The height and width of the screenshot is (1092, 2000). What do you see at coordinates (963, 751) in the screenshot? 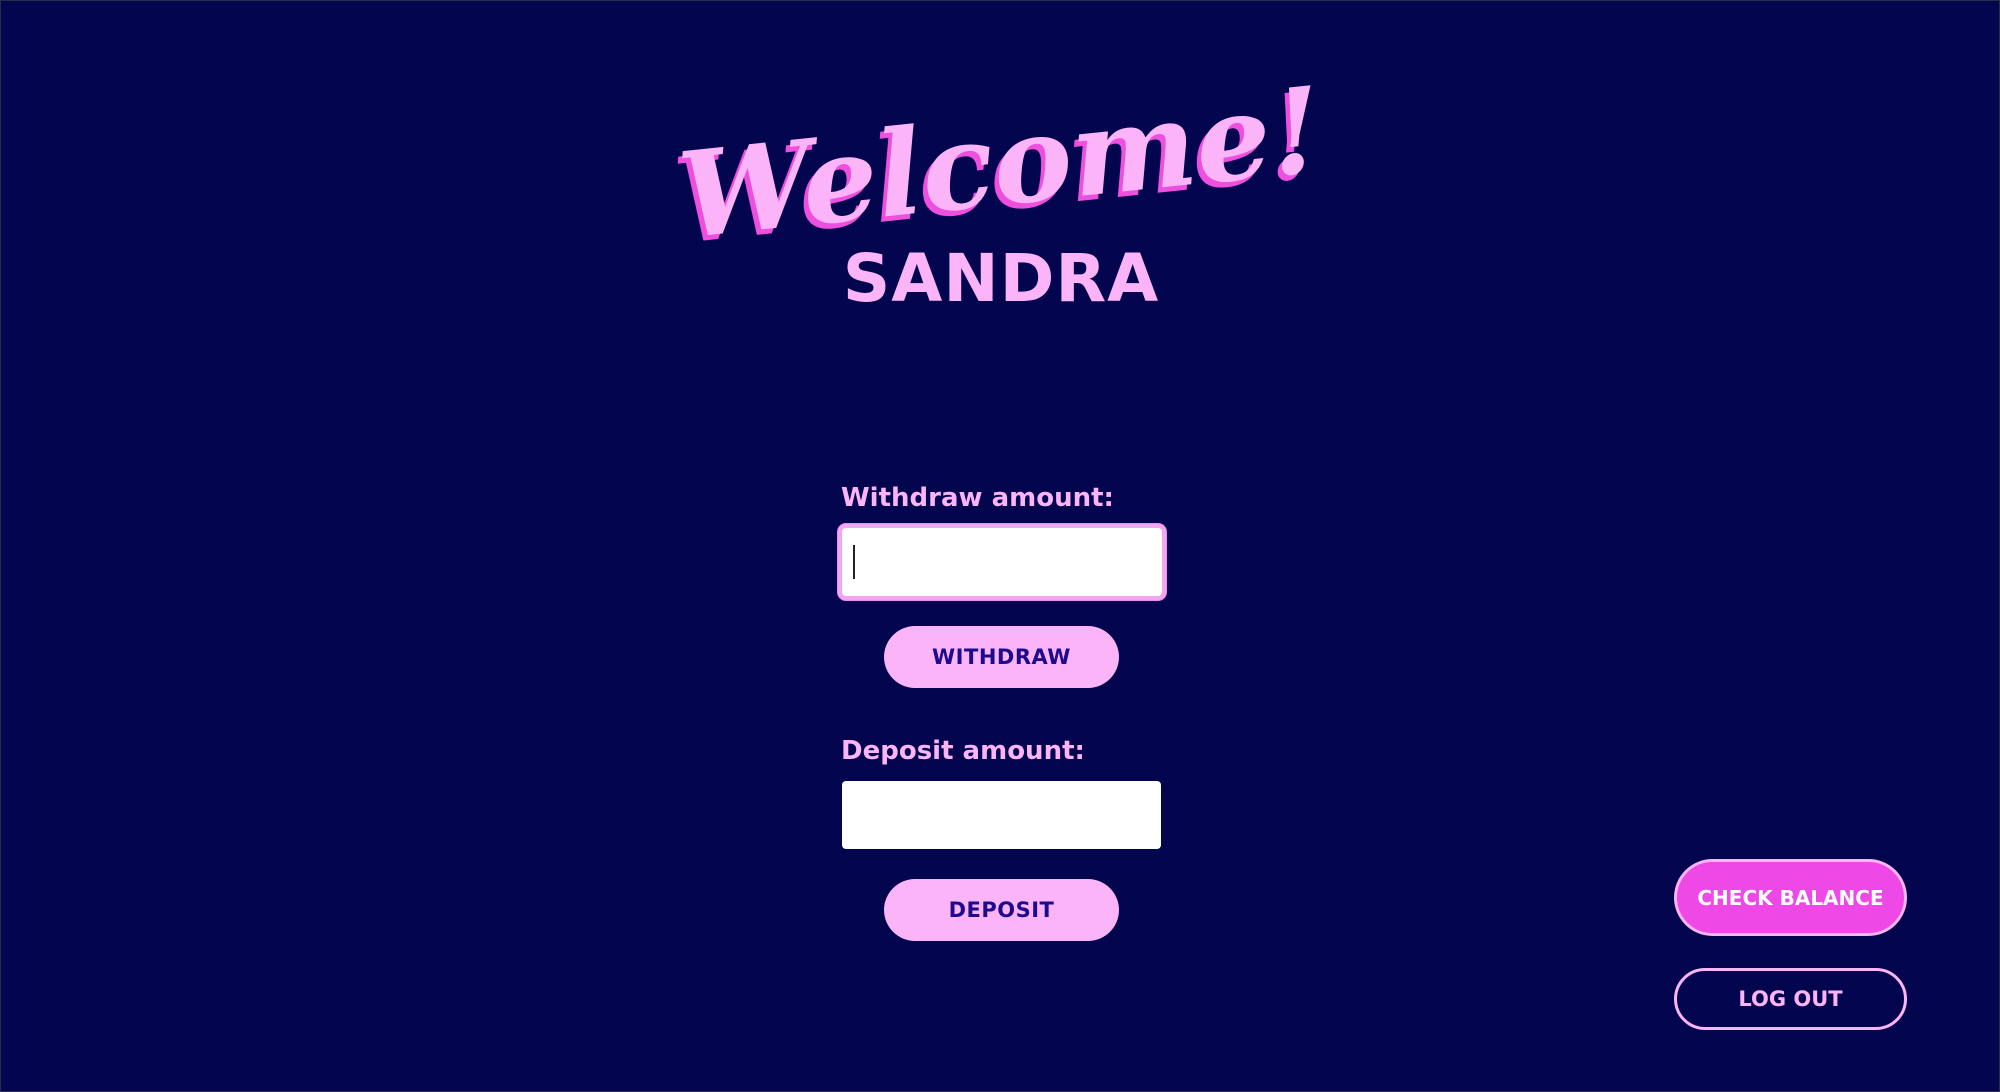
I see `deposit-amount-label: Deposit amount:` at bounding box center [963, 751].